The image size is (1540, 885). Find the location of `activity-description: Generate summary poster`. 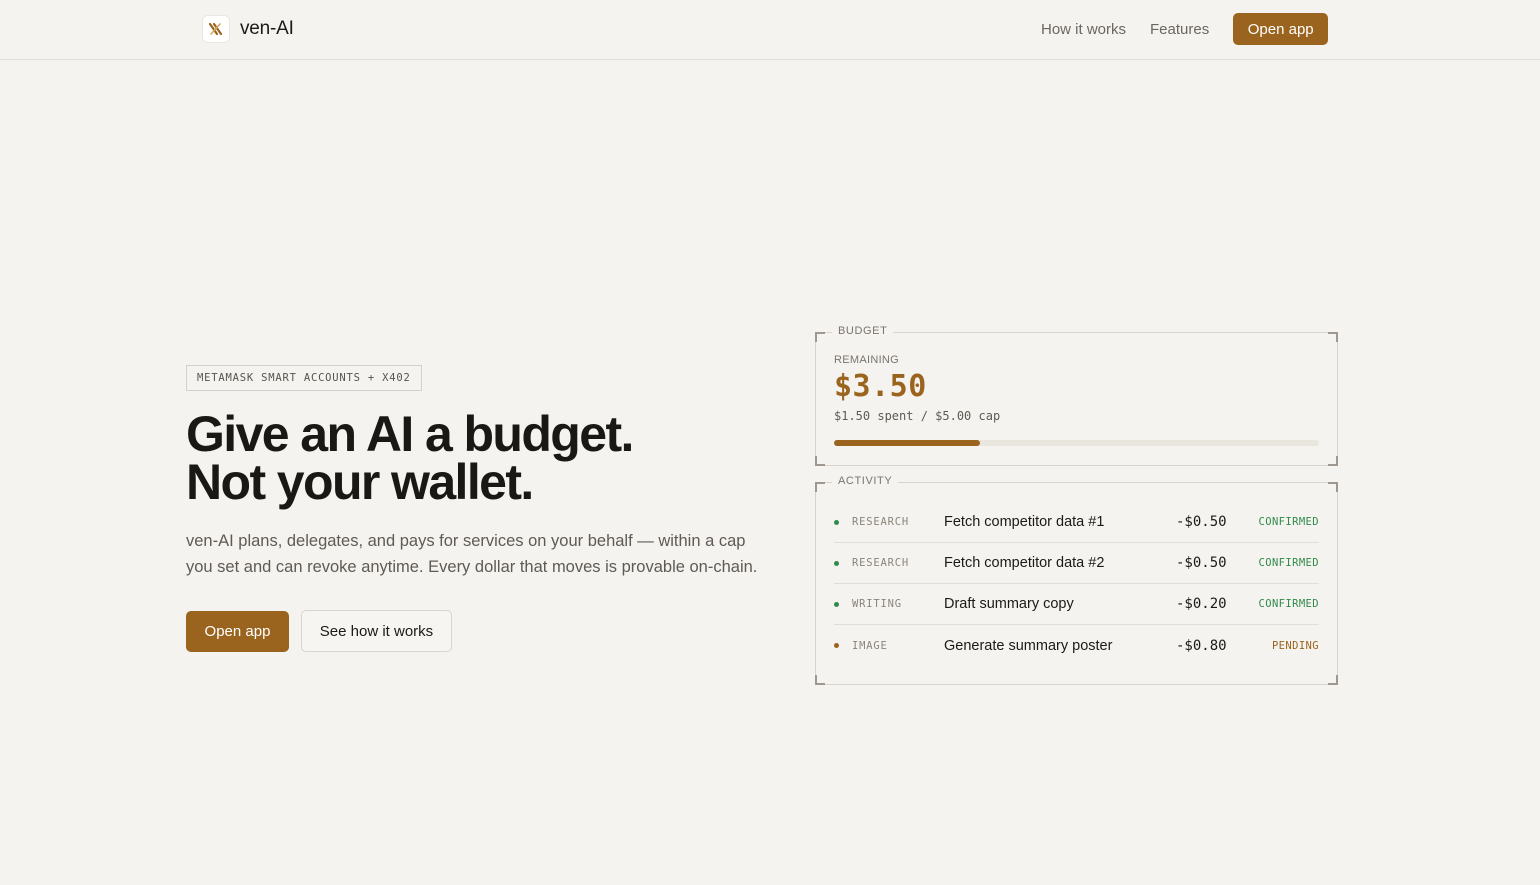

activity-description: Generate summary poster is located at coordinates (1028, 645).